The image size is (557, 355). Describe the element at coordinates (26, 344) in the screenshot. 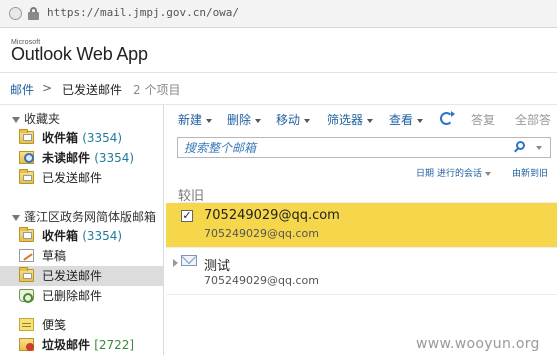

I see `junk-folder-icon` at that location.